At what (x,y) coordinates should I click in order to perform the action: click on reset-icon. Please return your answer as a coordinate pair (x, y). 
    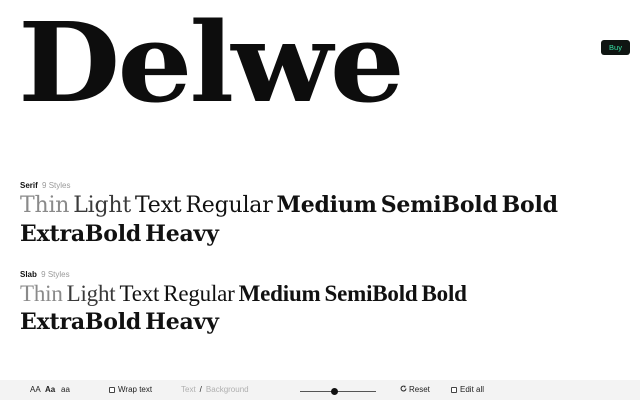
    Looking at the image, I should click on (403, 390).